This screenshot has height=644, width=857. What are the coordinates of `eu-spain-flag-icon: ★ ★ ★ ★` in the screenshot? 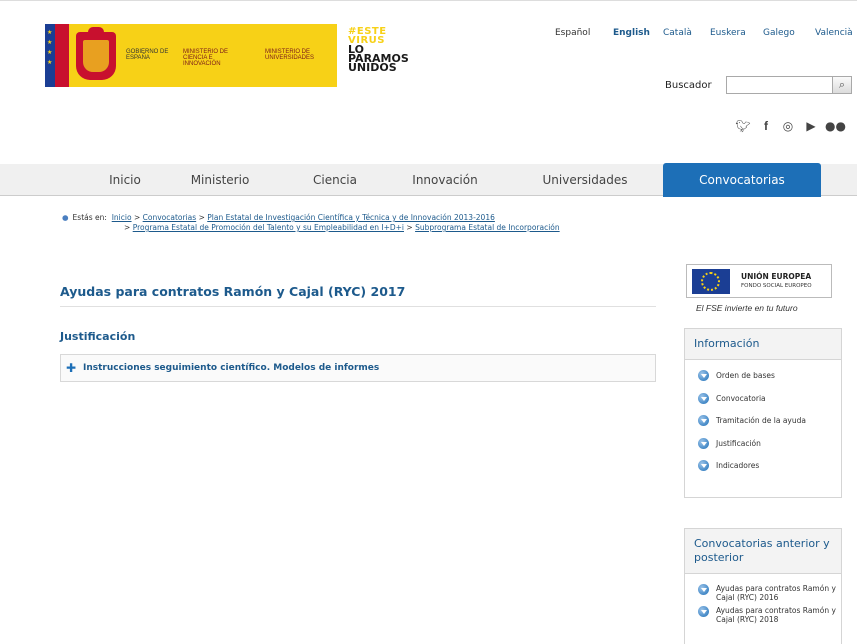 It's located at (57, 55).